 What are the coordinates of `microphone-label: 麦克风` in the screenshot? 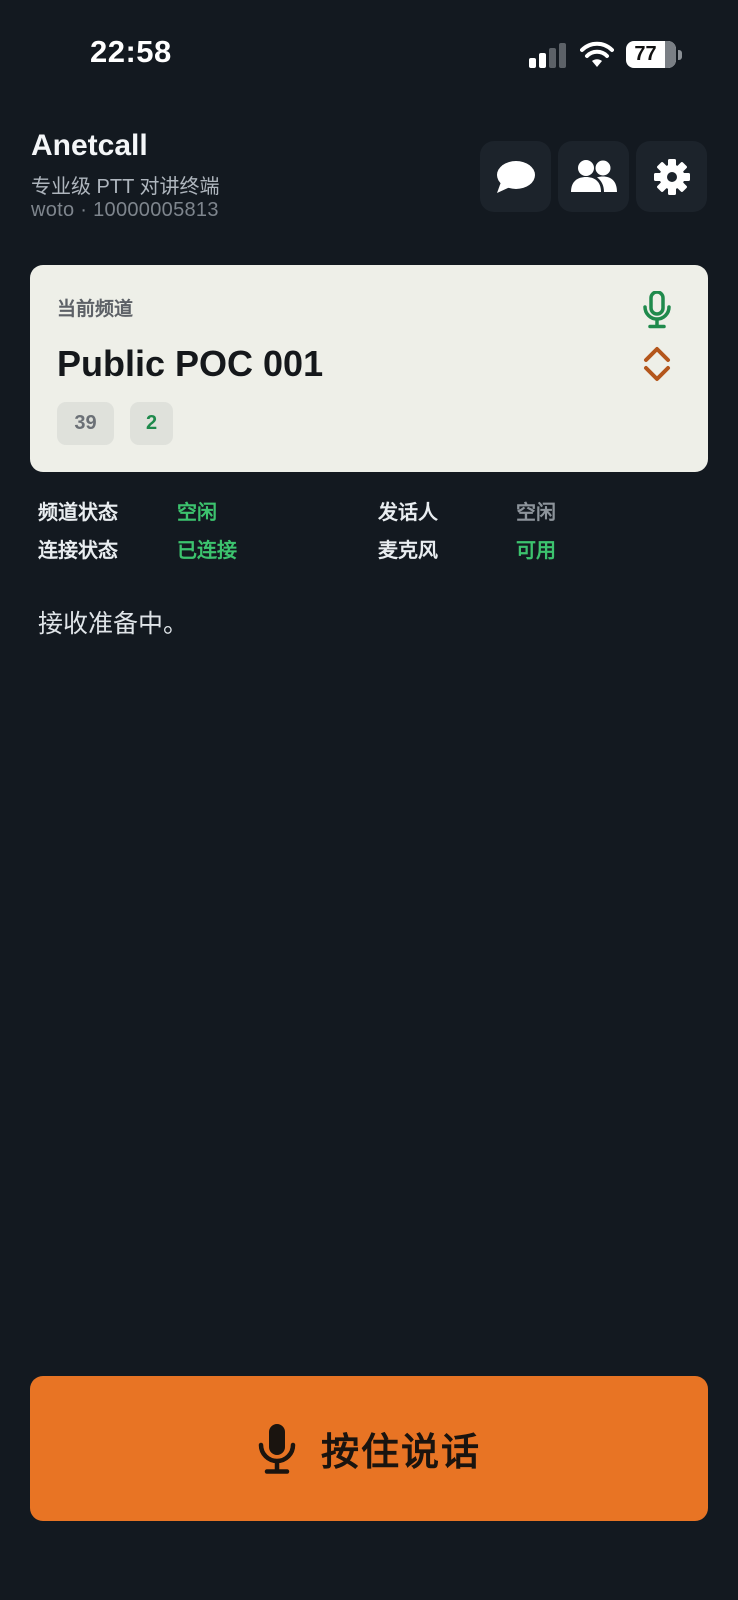 It's located at (408, 551).